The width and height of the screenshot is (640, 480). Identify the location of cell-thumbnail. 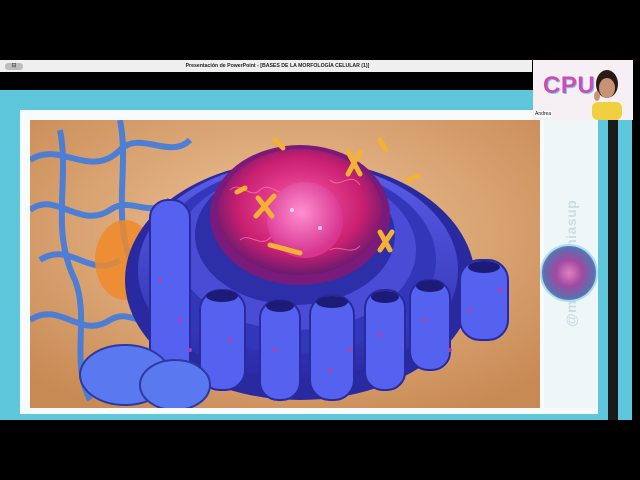
(569, 273).